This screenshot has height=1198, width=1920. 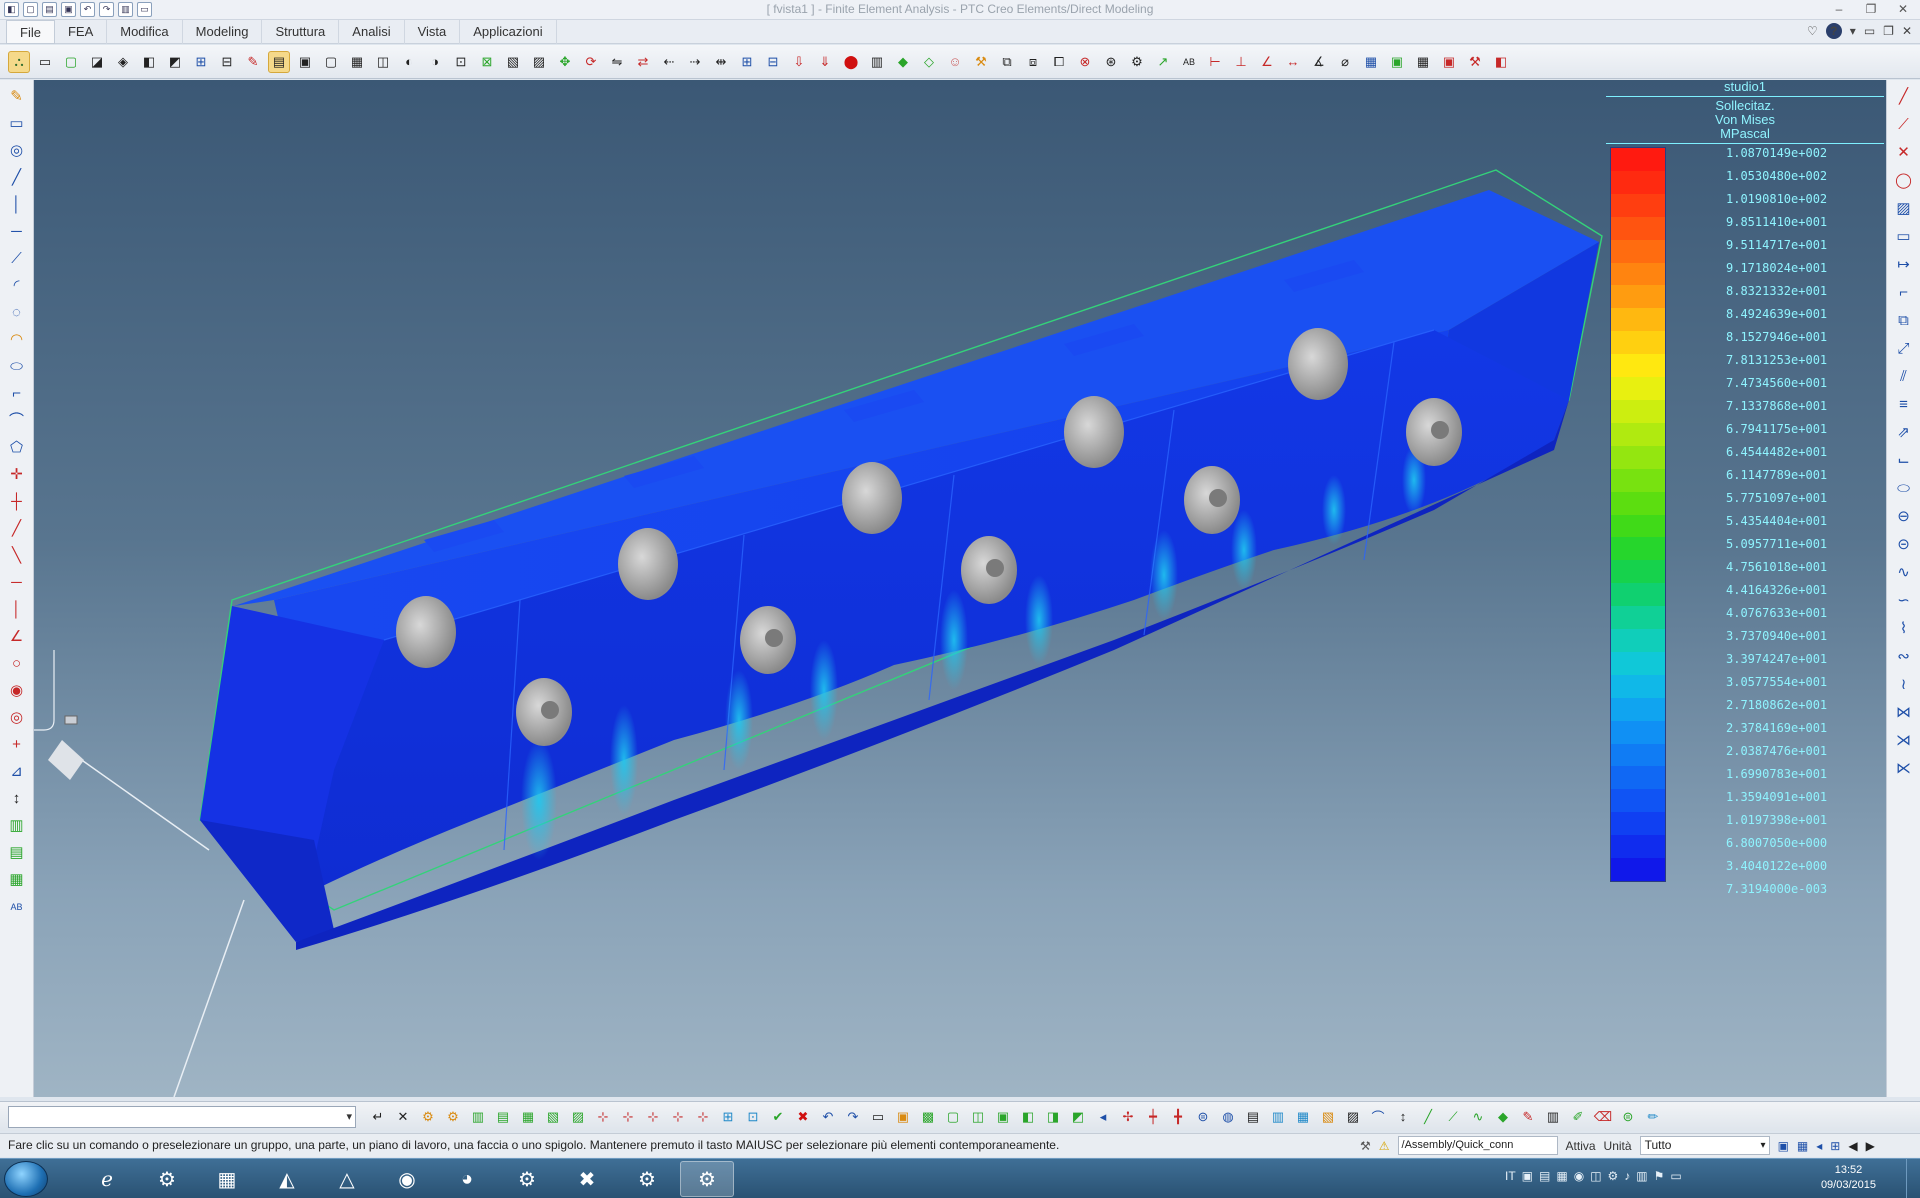 What do you see at coordinates (17, 475) in the screenshot?
I see `point-icon: ✛` at bounding box center [17, 475].